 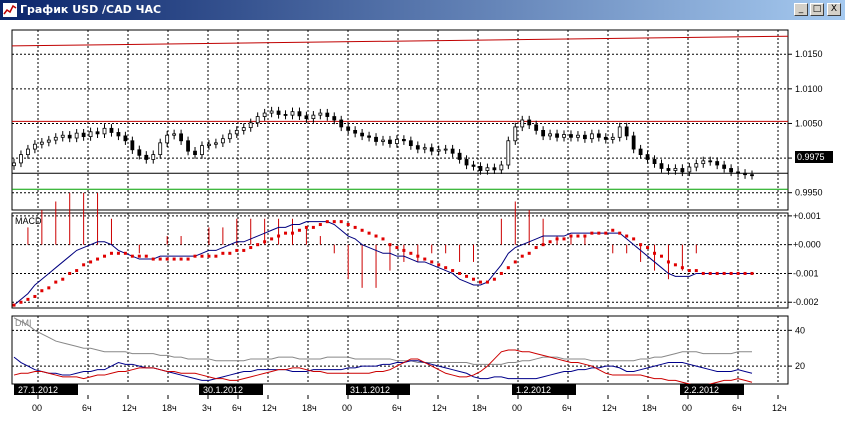 I want to click on date-label: 1.2.2012, so click(x=533, y=390).